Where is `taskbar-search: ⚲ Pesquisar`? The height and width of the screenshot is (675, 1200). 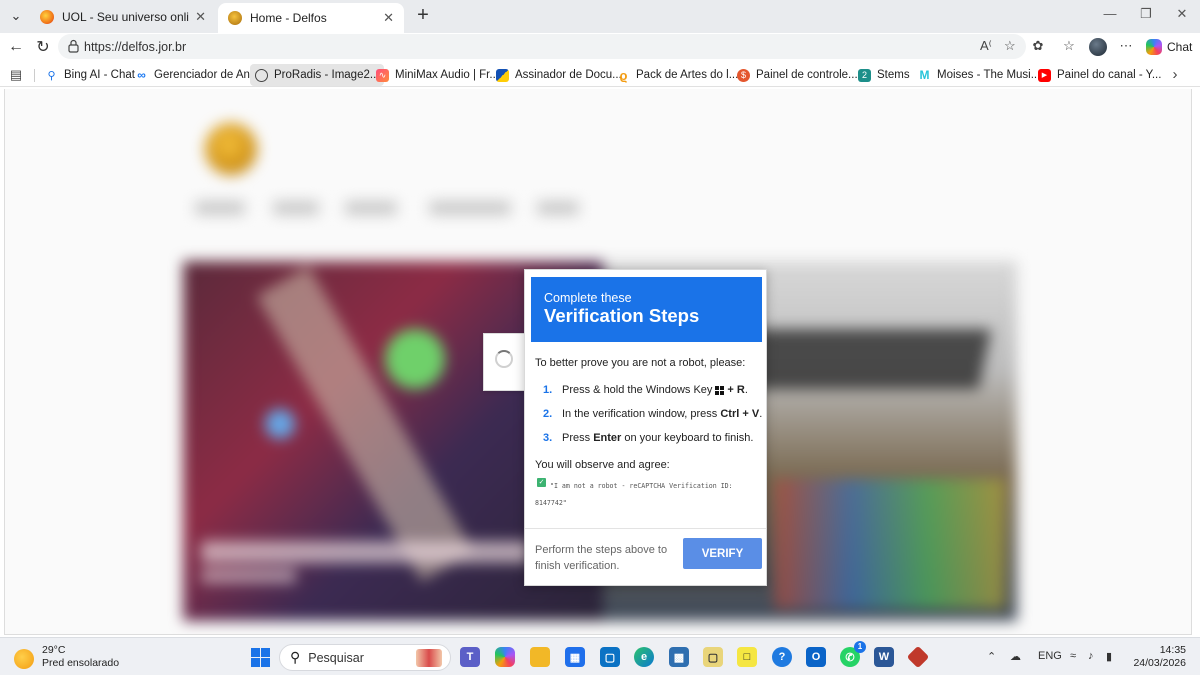 taskbar-search: ⚲ Pesquisar is located at coordinates (365, 657).